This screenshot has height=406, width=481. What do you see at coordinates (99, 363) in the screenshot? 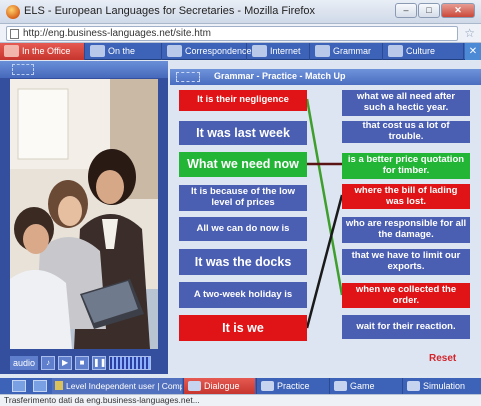
I see `pause-icon: ❚❚` at bounding box center [99, 363].